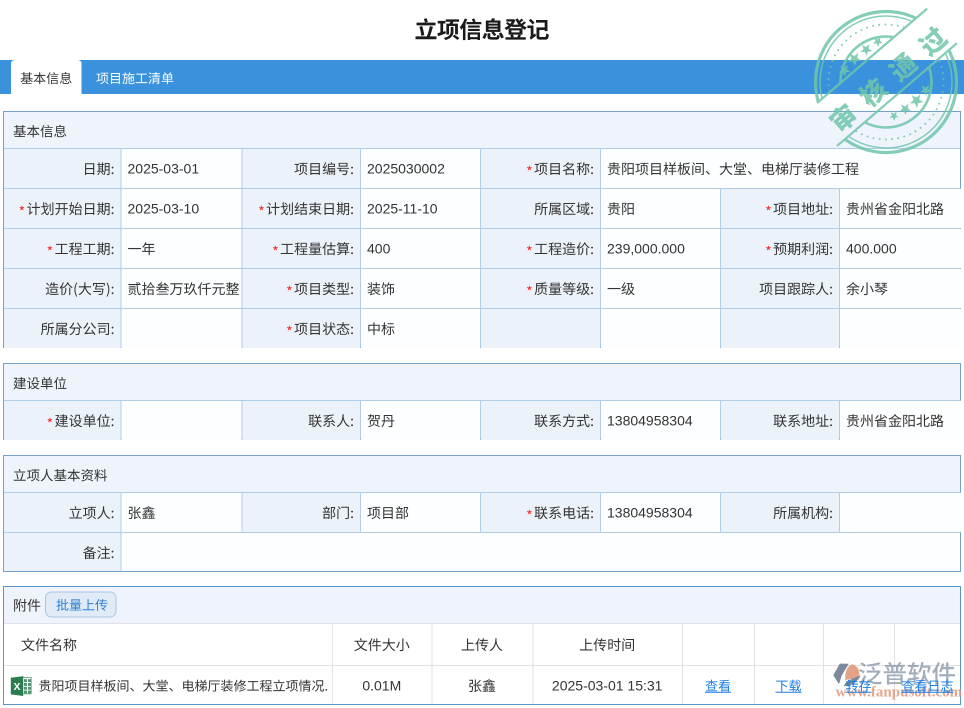 This screenshot has height=708, width=964. I want to click on svg-text: 400, so click(379, 249).